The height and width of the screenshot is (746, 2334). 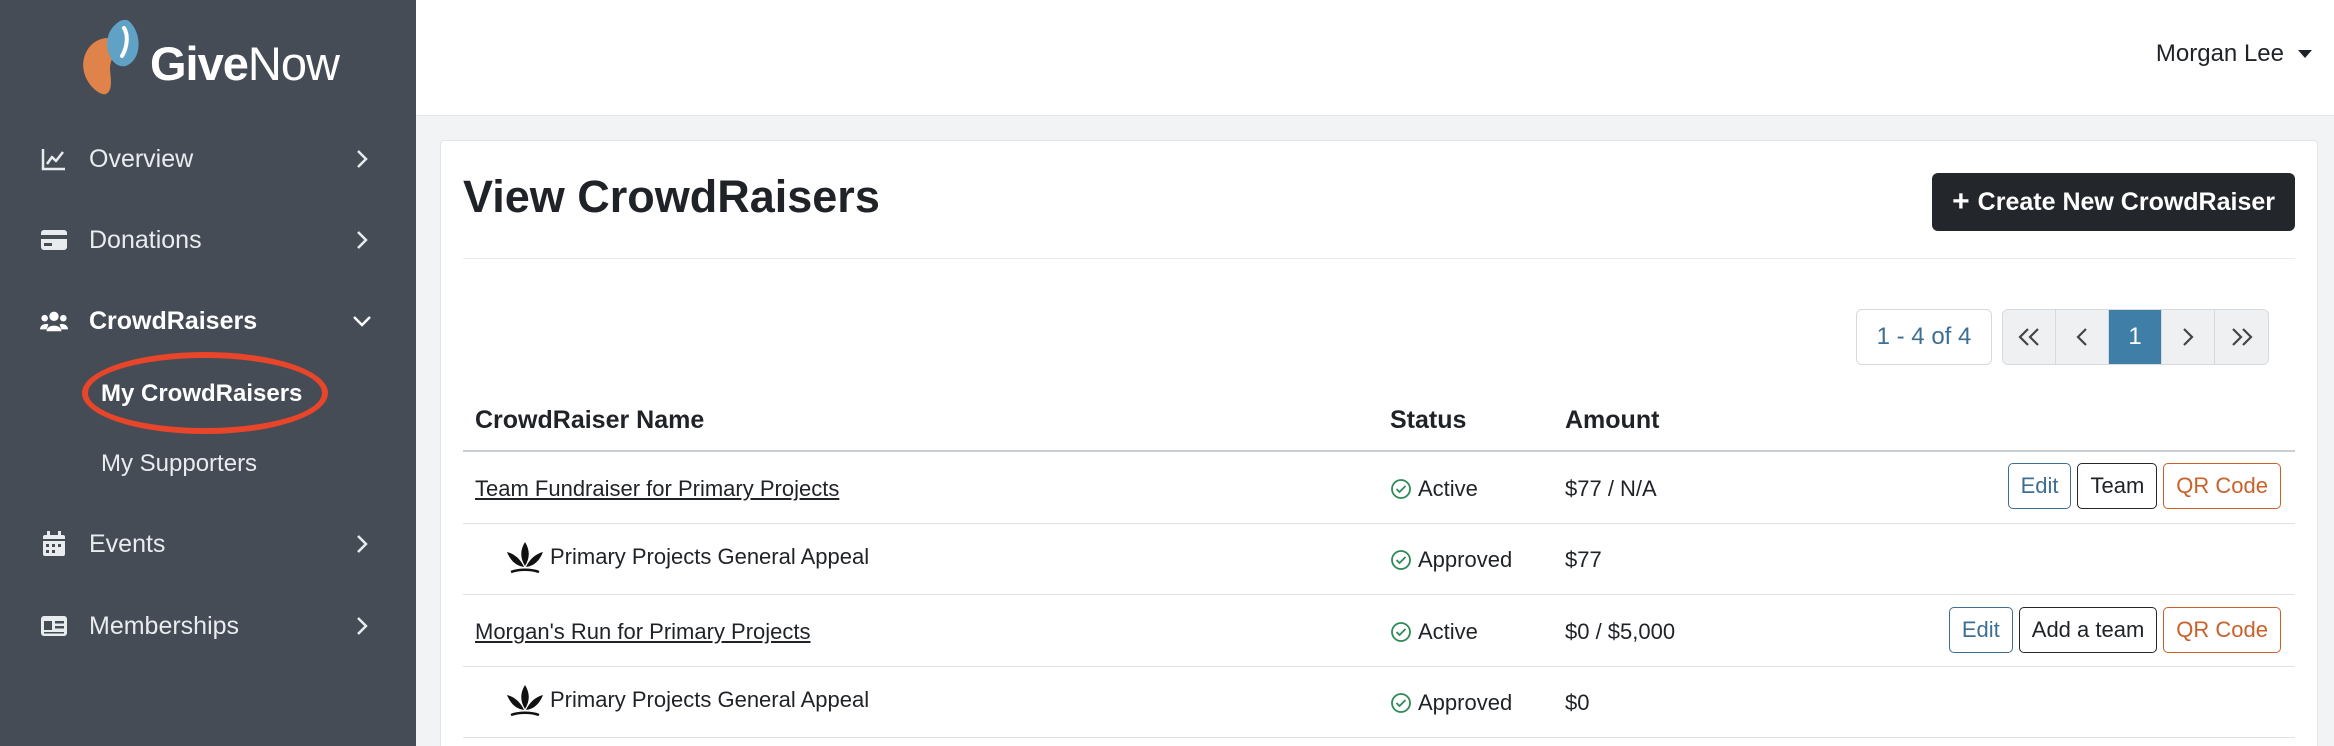 I want to click on user-menu: Morgan Lee, so click(x=2234, y=54).